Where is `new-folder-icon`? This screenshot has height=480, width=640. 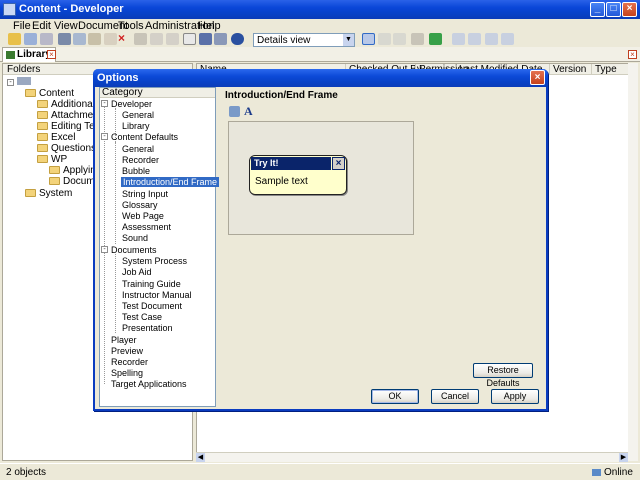 new-folder-icon is located at coordinates (14, 39).